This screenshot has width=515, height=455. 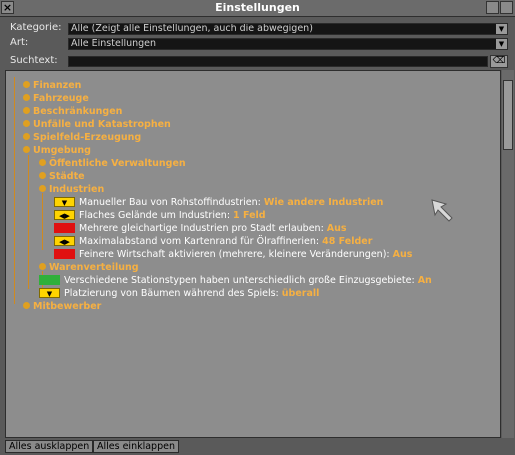 I want to click on node-label: Umgebung, so click(x=62, y=150).